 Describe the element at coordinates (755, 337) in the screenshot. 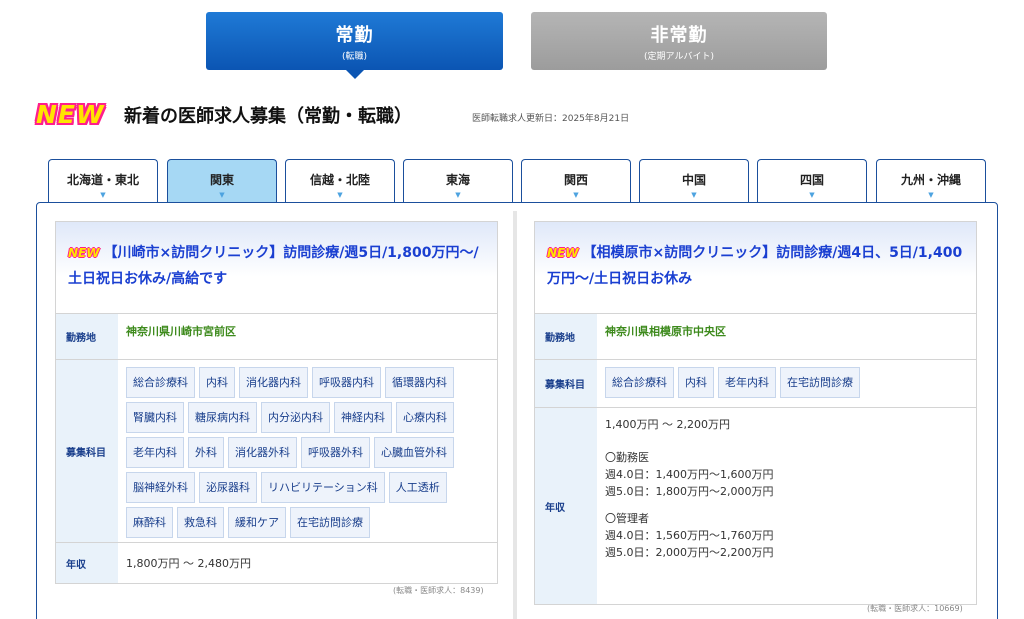

I see `location-row: 勤務地 神奈川県相模原市中央区` at that location.